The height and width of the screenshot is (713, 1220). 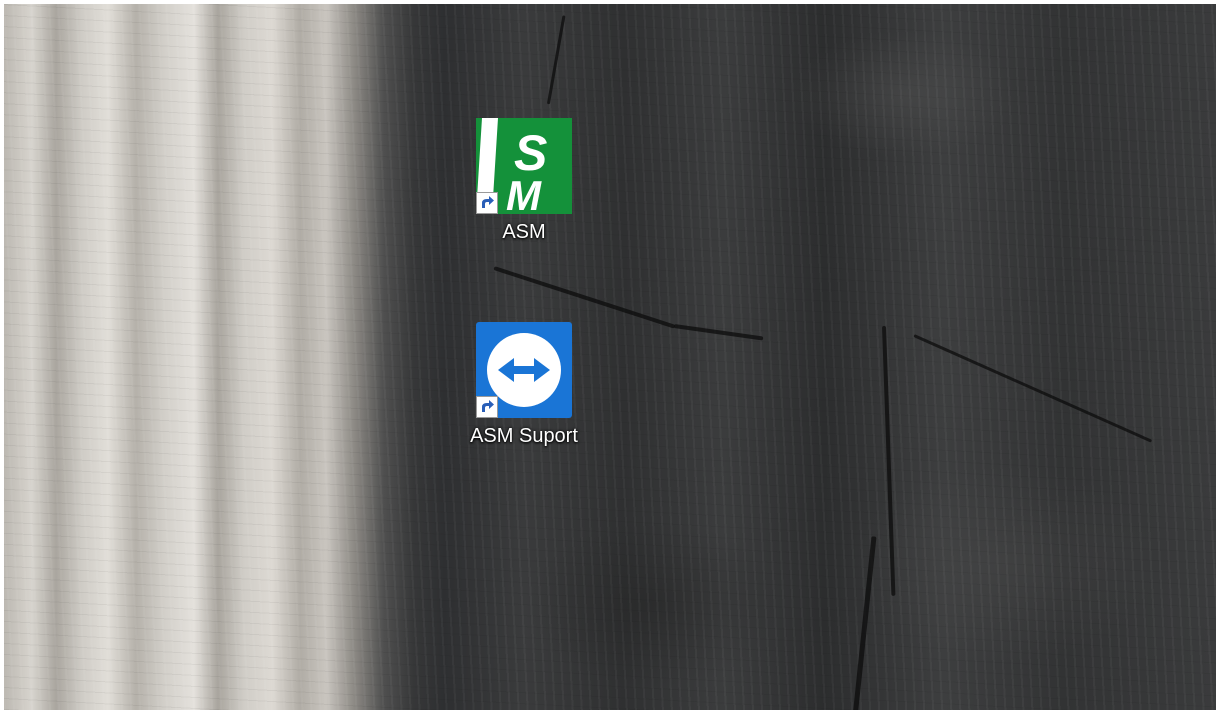 I want to click on teamviewer-icon, so click(x=524, y=370).